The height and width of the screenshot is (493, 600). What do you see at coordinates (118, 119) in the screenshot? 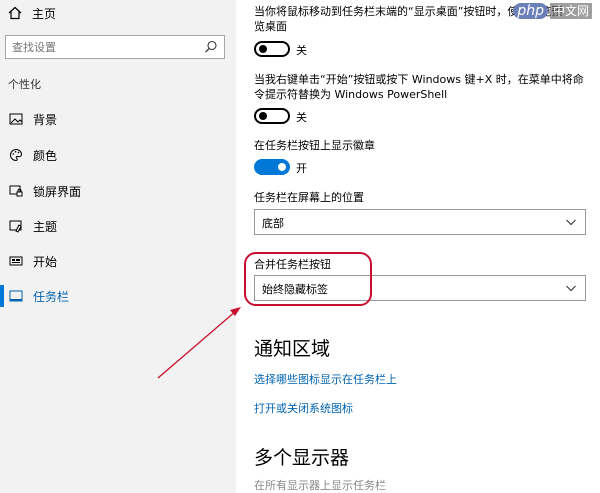
I see `sidebar-item-background: 背景` at bounding box center [118, 119].